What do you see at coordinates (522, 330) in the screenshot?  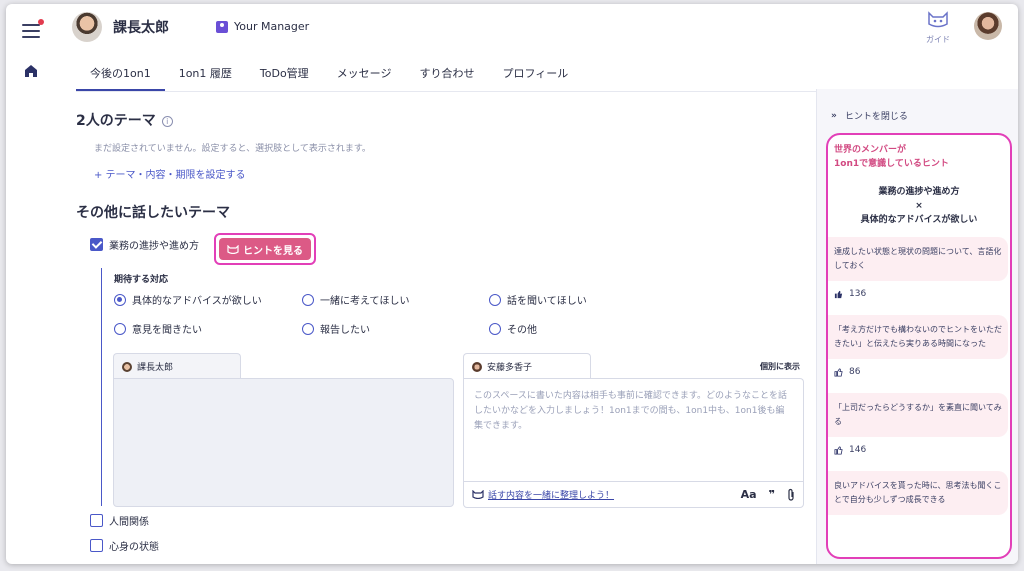 I see `option-label: その他` at bounding box center [522, 330].